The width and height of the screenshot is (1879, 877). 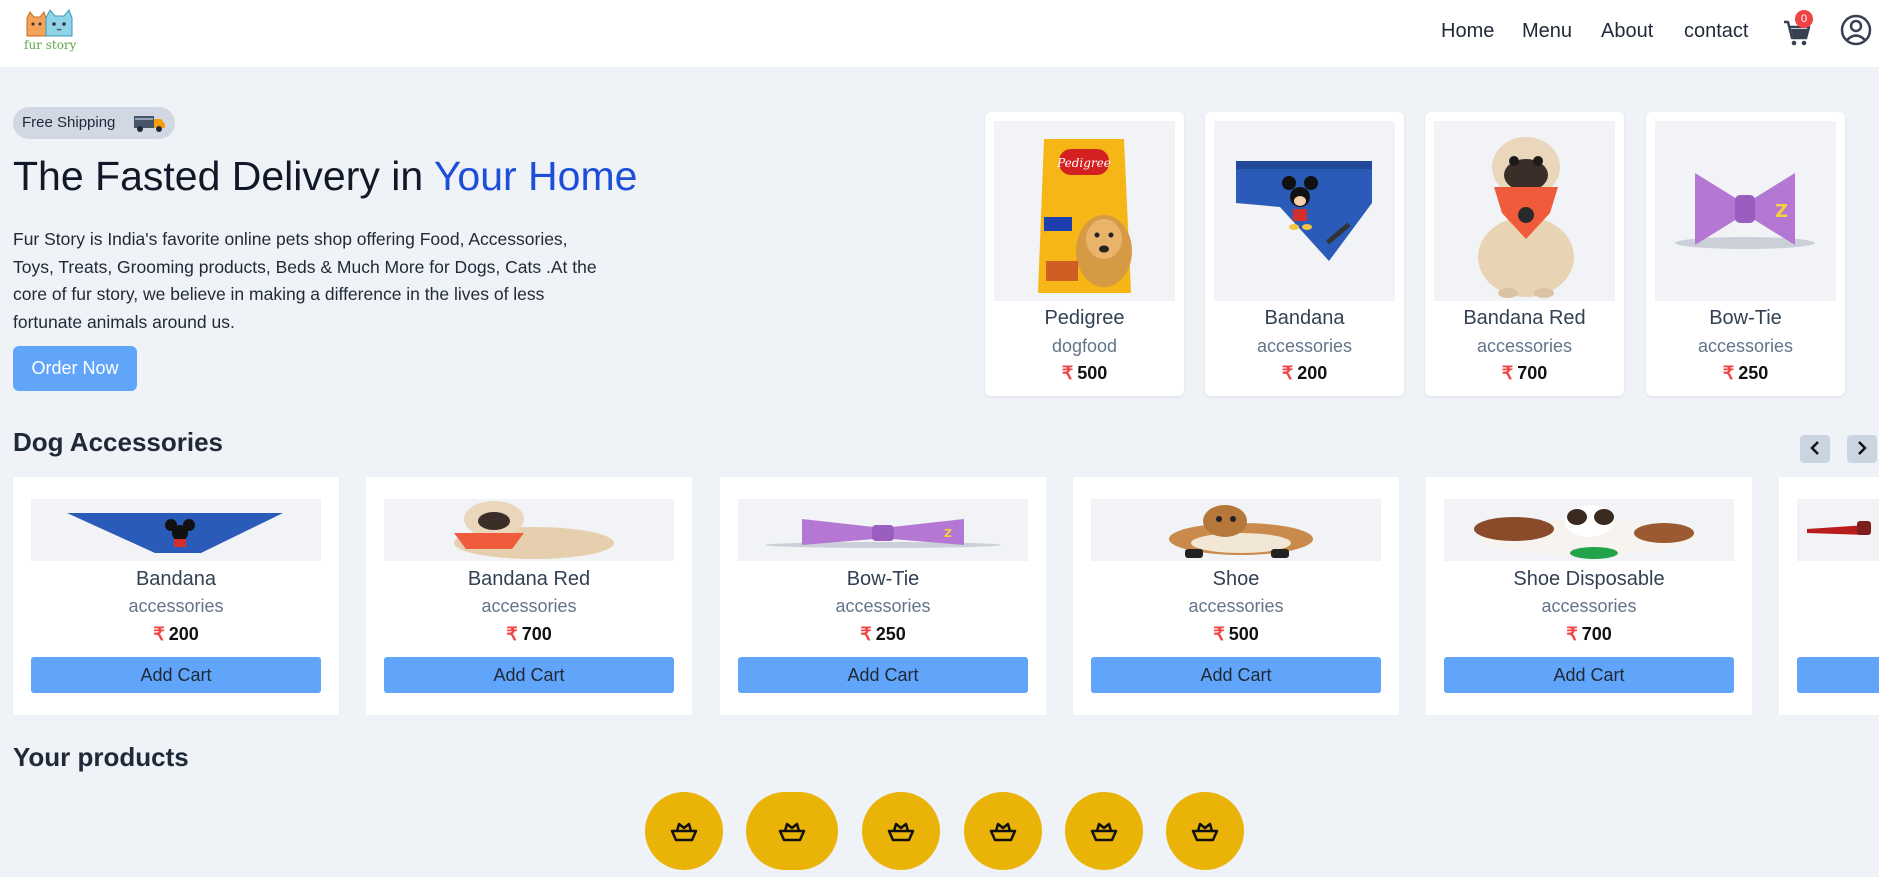 I want to click on product-image-bandana, so click(x=1304, y=211).